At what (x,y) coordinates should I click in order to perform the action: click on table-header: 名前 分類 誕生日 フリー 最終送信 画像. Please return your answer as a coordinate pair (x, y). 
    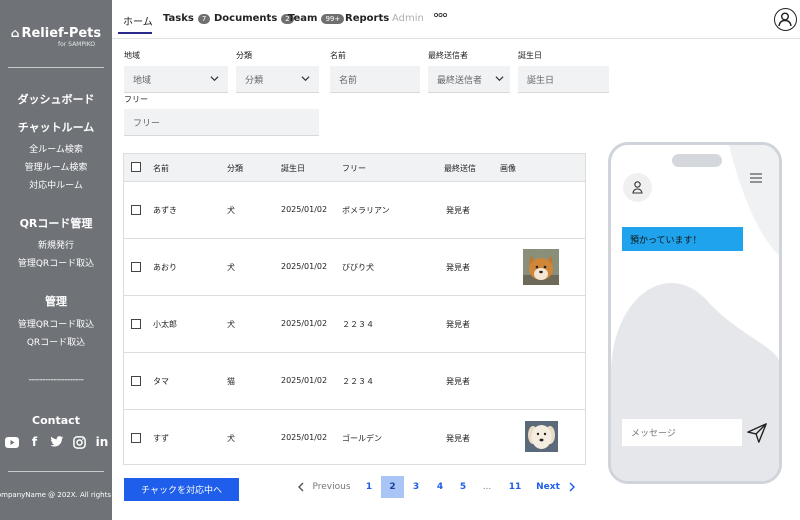
    Looking at the image, I should click on (354, 168).